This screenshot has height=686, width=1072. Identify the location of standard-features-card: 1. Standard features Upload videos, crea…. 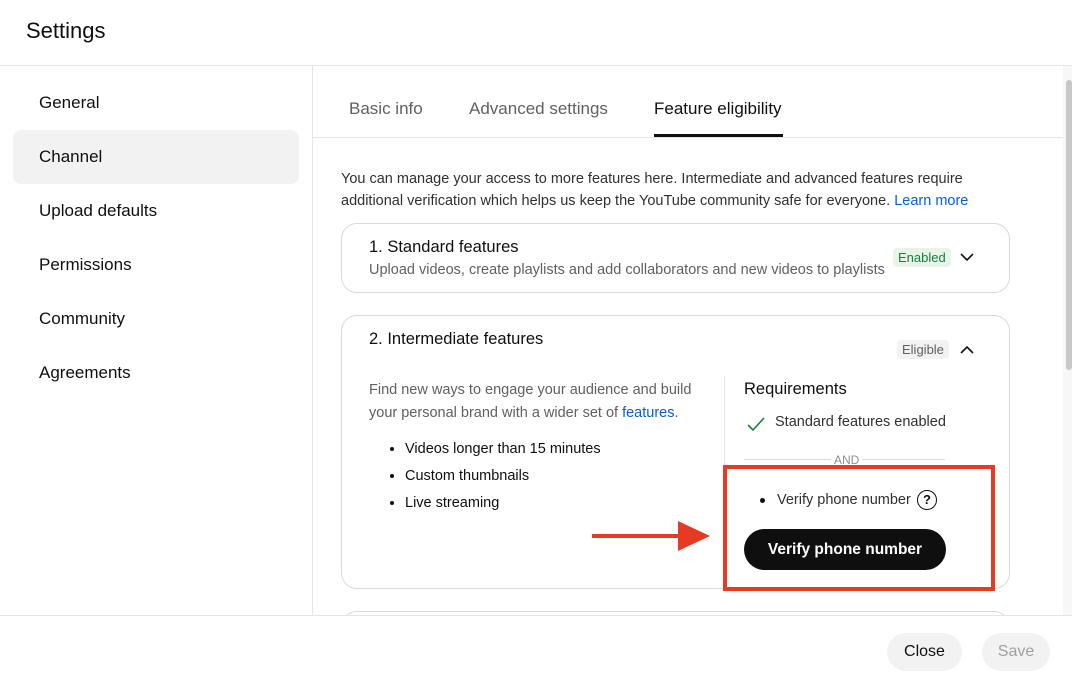
(675, 258).